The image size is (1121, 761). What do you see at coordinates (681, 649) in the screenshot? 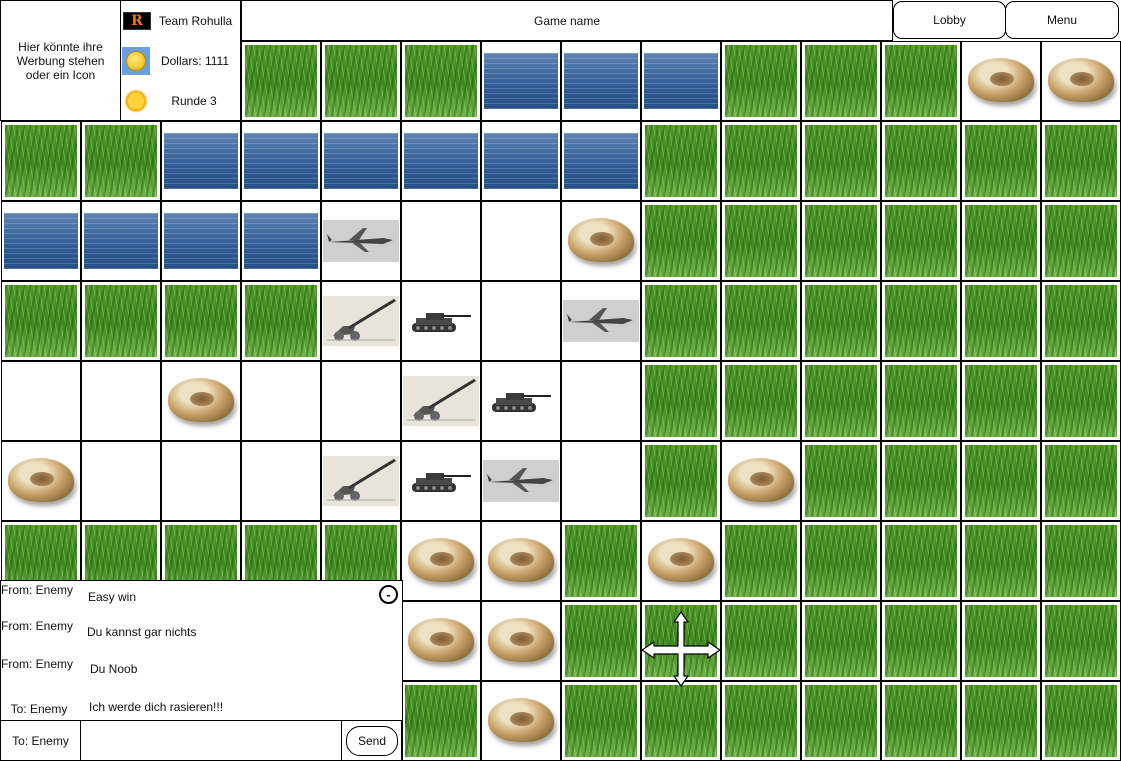
I see `move-arrows-icon` at bounding box center [681, 649].